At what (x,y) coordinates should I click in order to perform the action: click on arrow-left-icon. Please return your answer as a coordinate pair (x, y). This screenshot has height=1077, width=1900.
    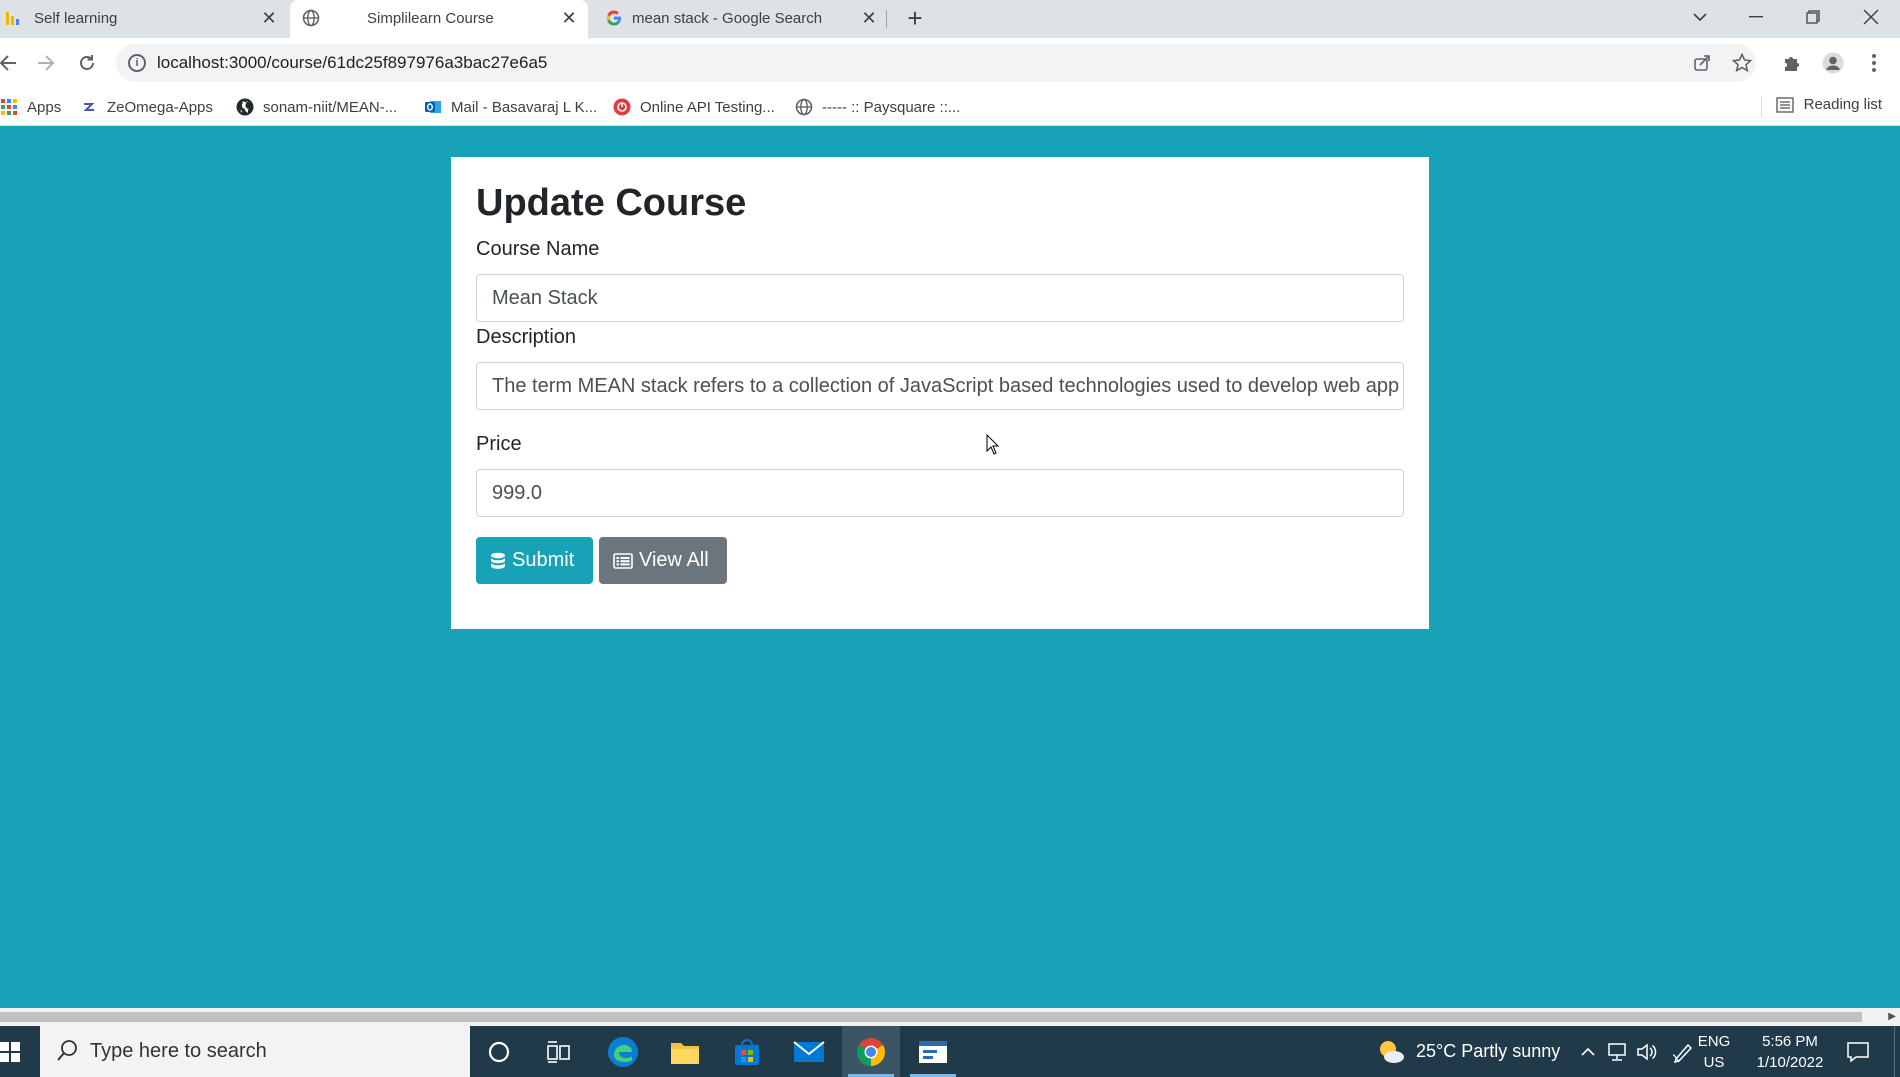
    Looking at the image, I should click on (8, 63).